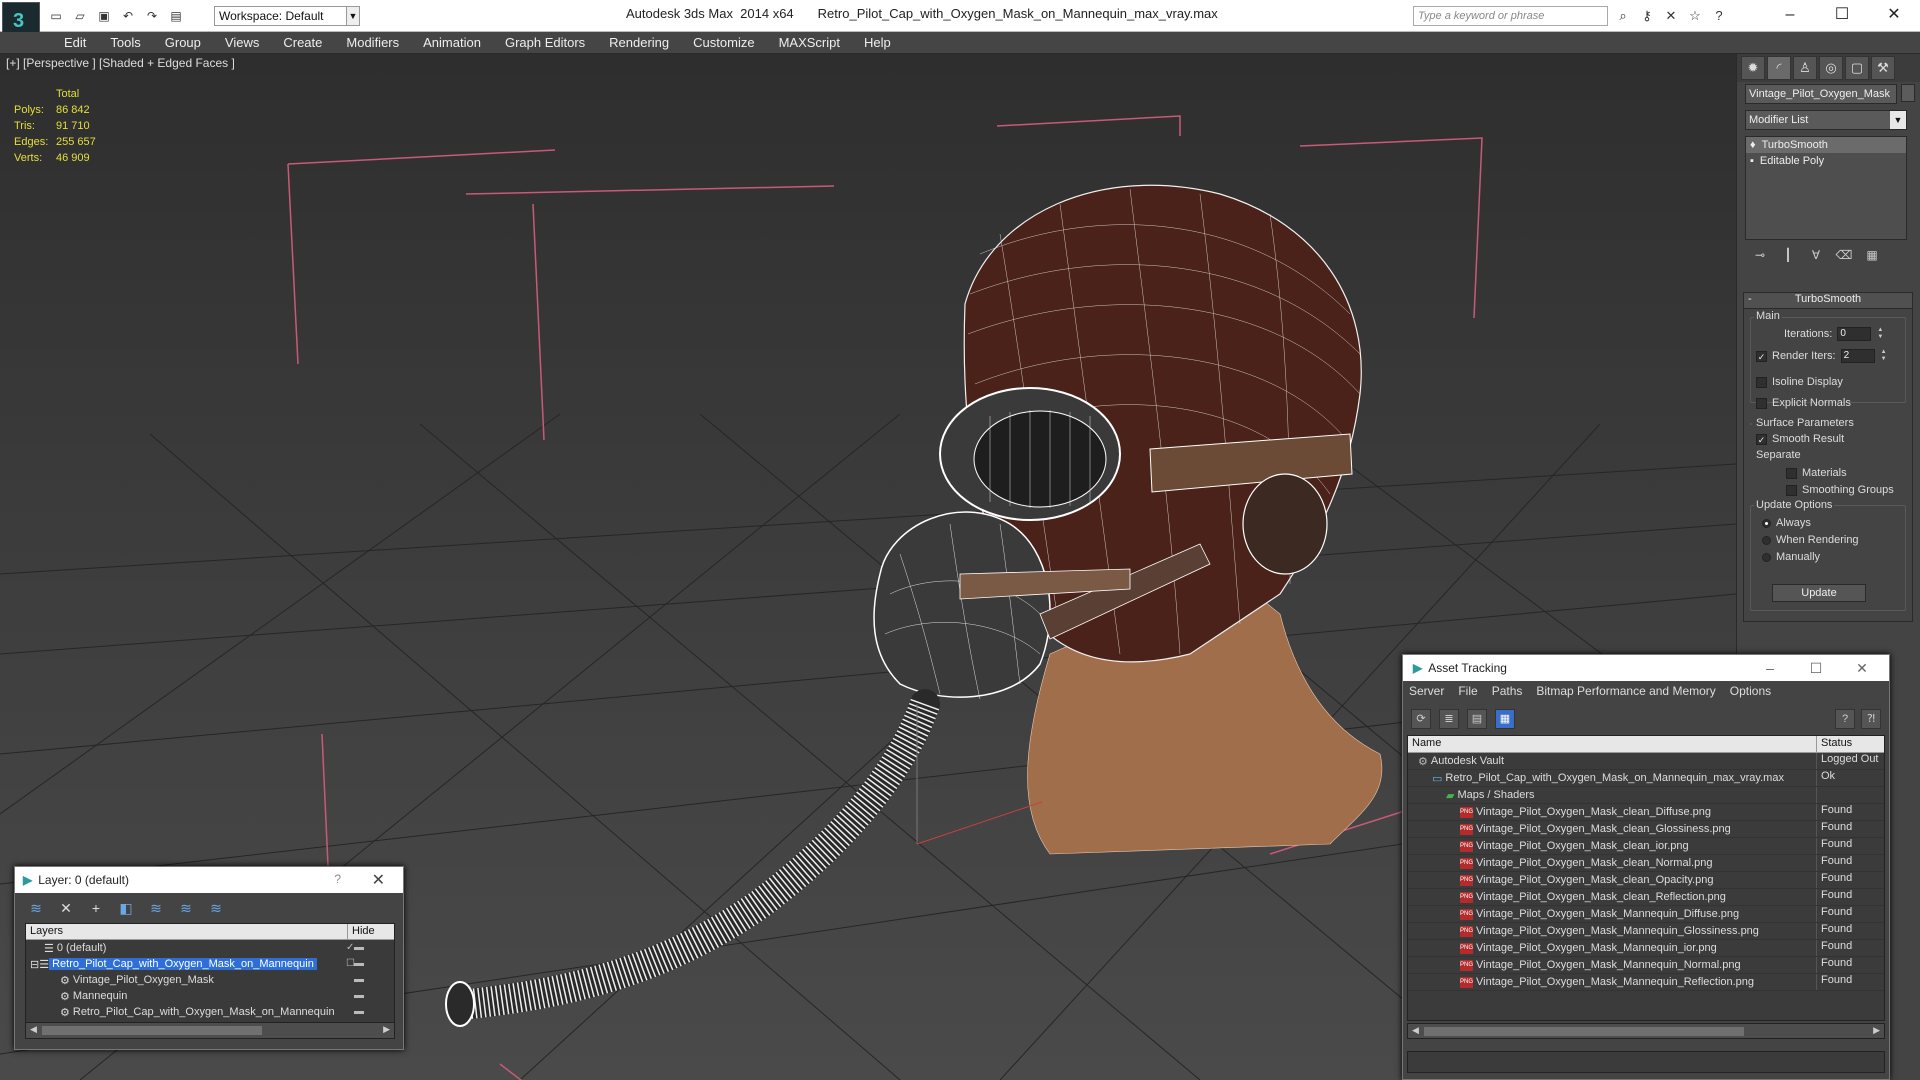 This screenshot has width=1920, height=1080. I want to click on modifier-list-dropdown: Modifier List ▼, so click(1826, 120).